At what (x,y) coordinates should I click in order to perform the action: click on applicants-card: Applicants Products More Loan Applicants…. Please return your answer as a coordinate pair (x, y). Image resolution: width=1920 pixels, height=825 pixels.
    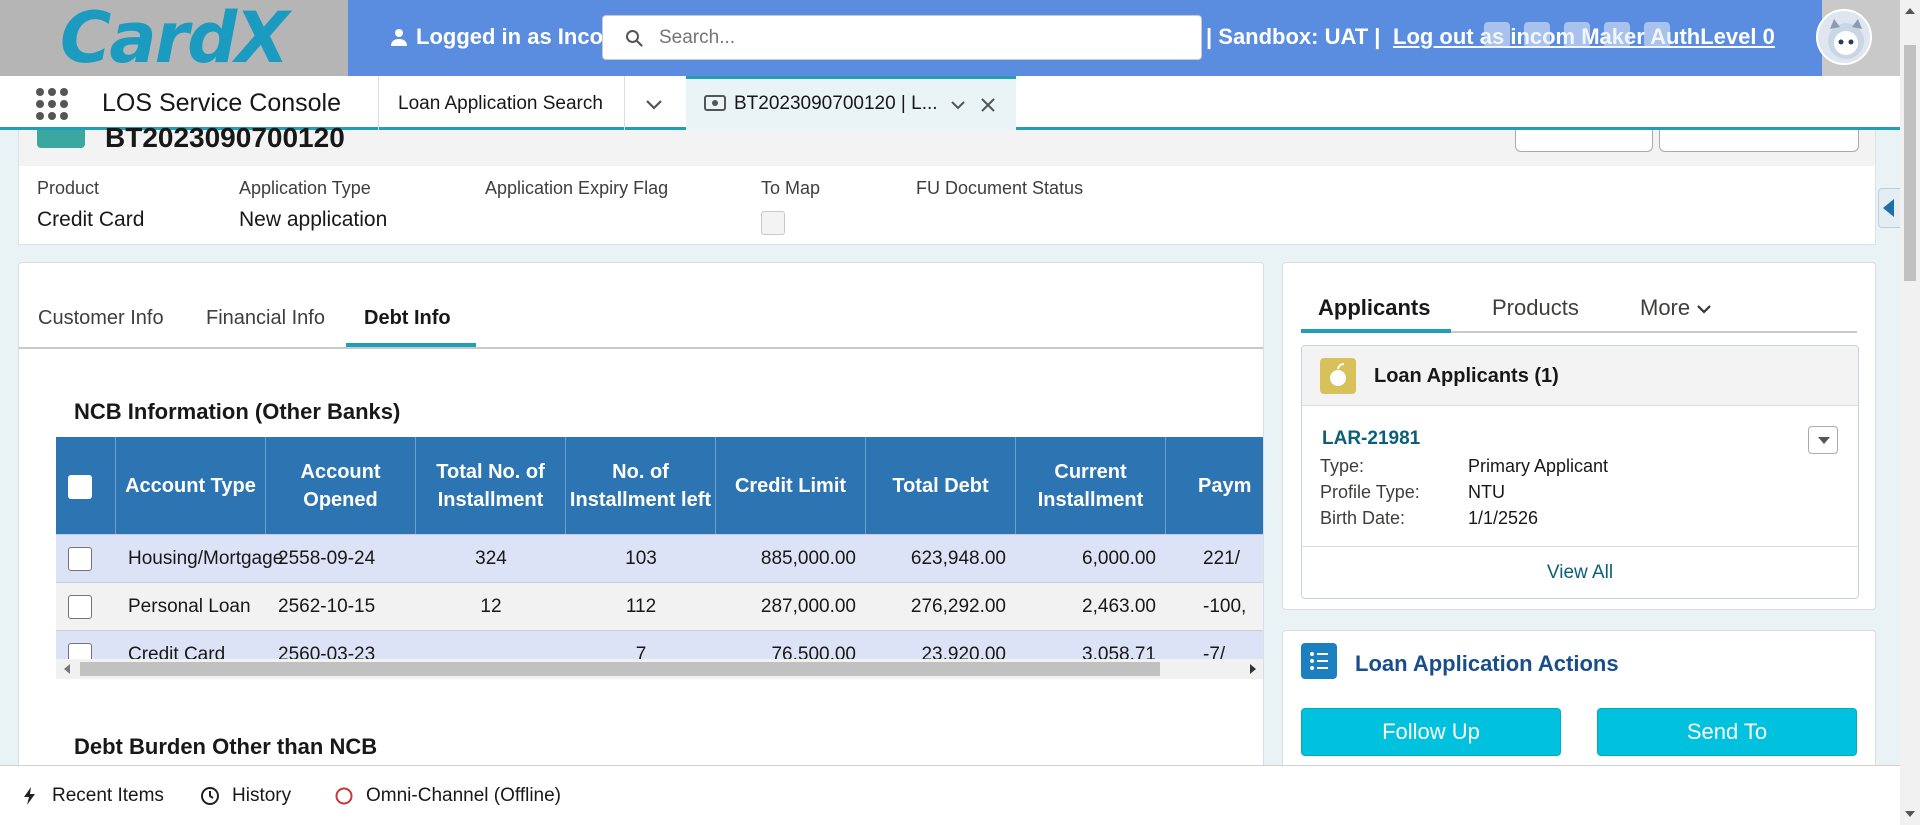
    Looking at the image, I should click on (1579, 436).